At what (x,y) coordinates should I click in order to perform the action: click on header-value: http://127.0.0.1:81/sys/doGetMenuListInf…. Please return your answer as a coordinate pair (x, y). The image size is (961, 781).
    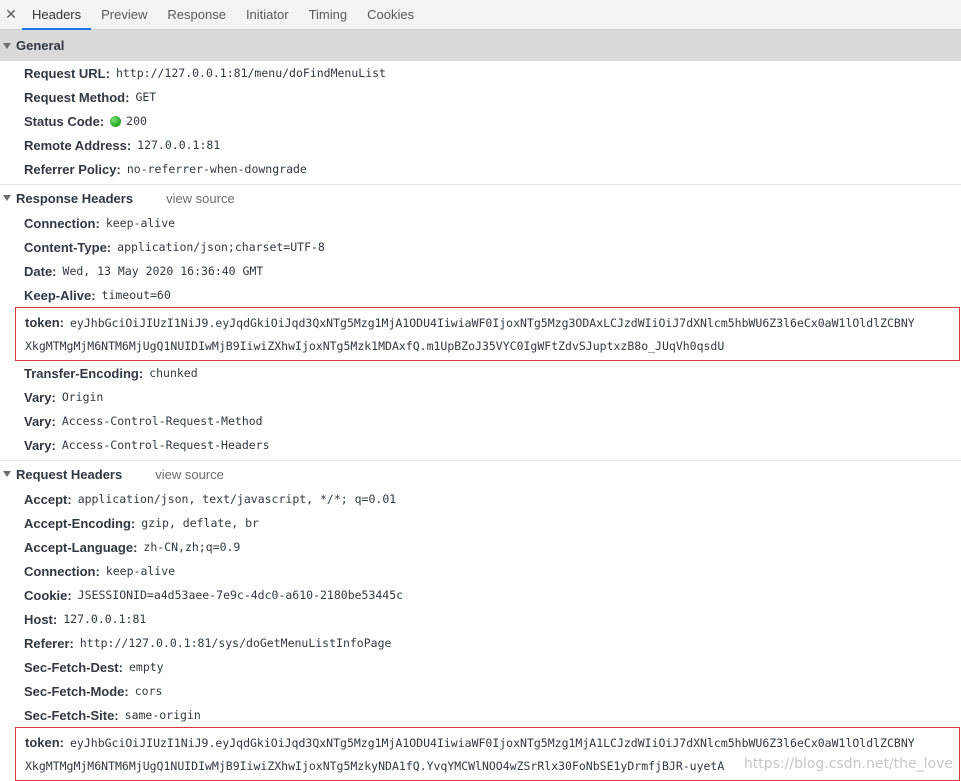
    Looking at the image, I should click on (235, 643).